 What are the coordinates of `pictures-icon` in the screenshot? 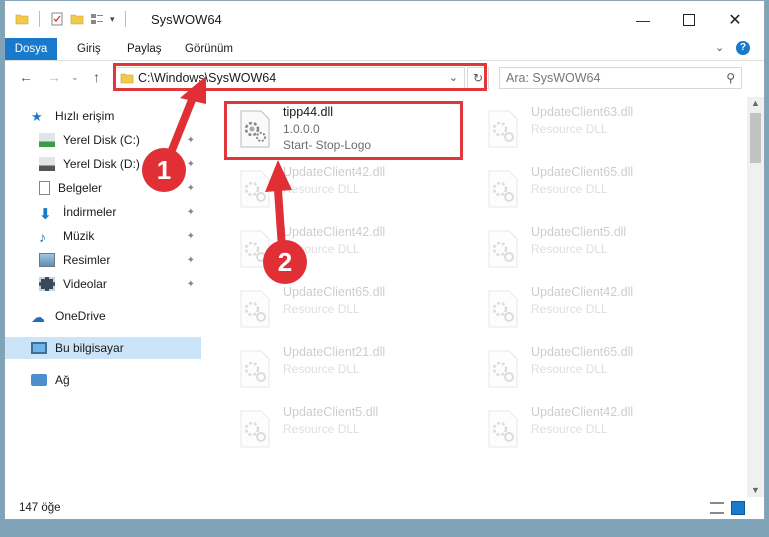 It's located at (47, 260).